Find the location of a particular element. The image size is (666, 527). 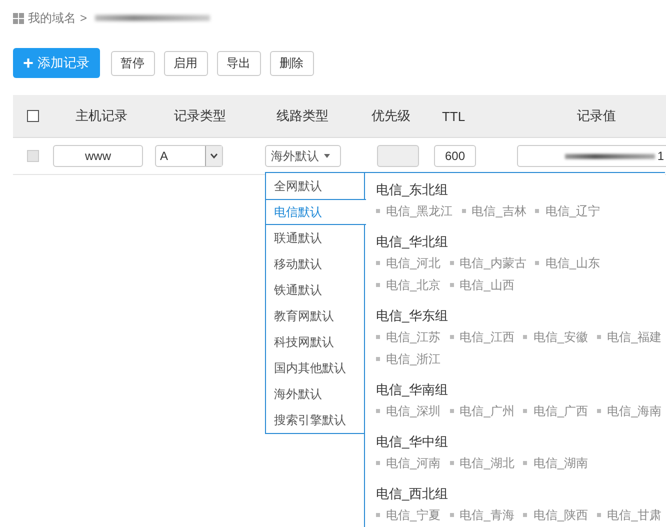

region-option: 电信_甘肃 is located at coordinates (629, 515).